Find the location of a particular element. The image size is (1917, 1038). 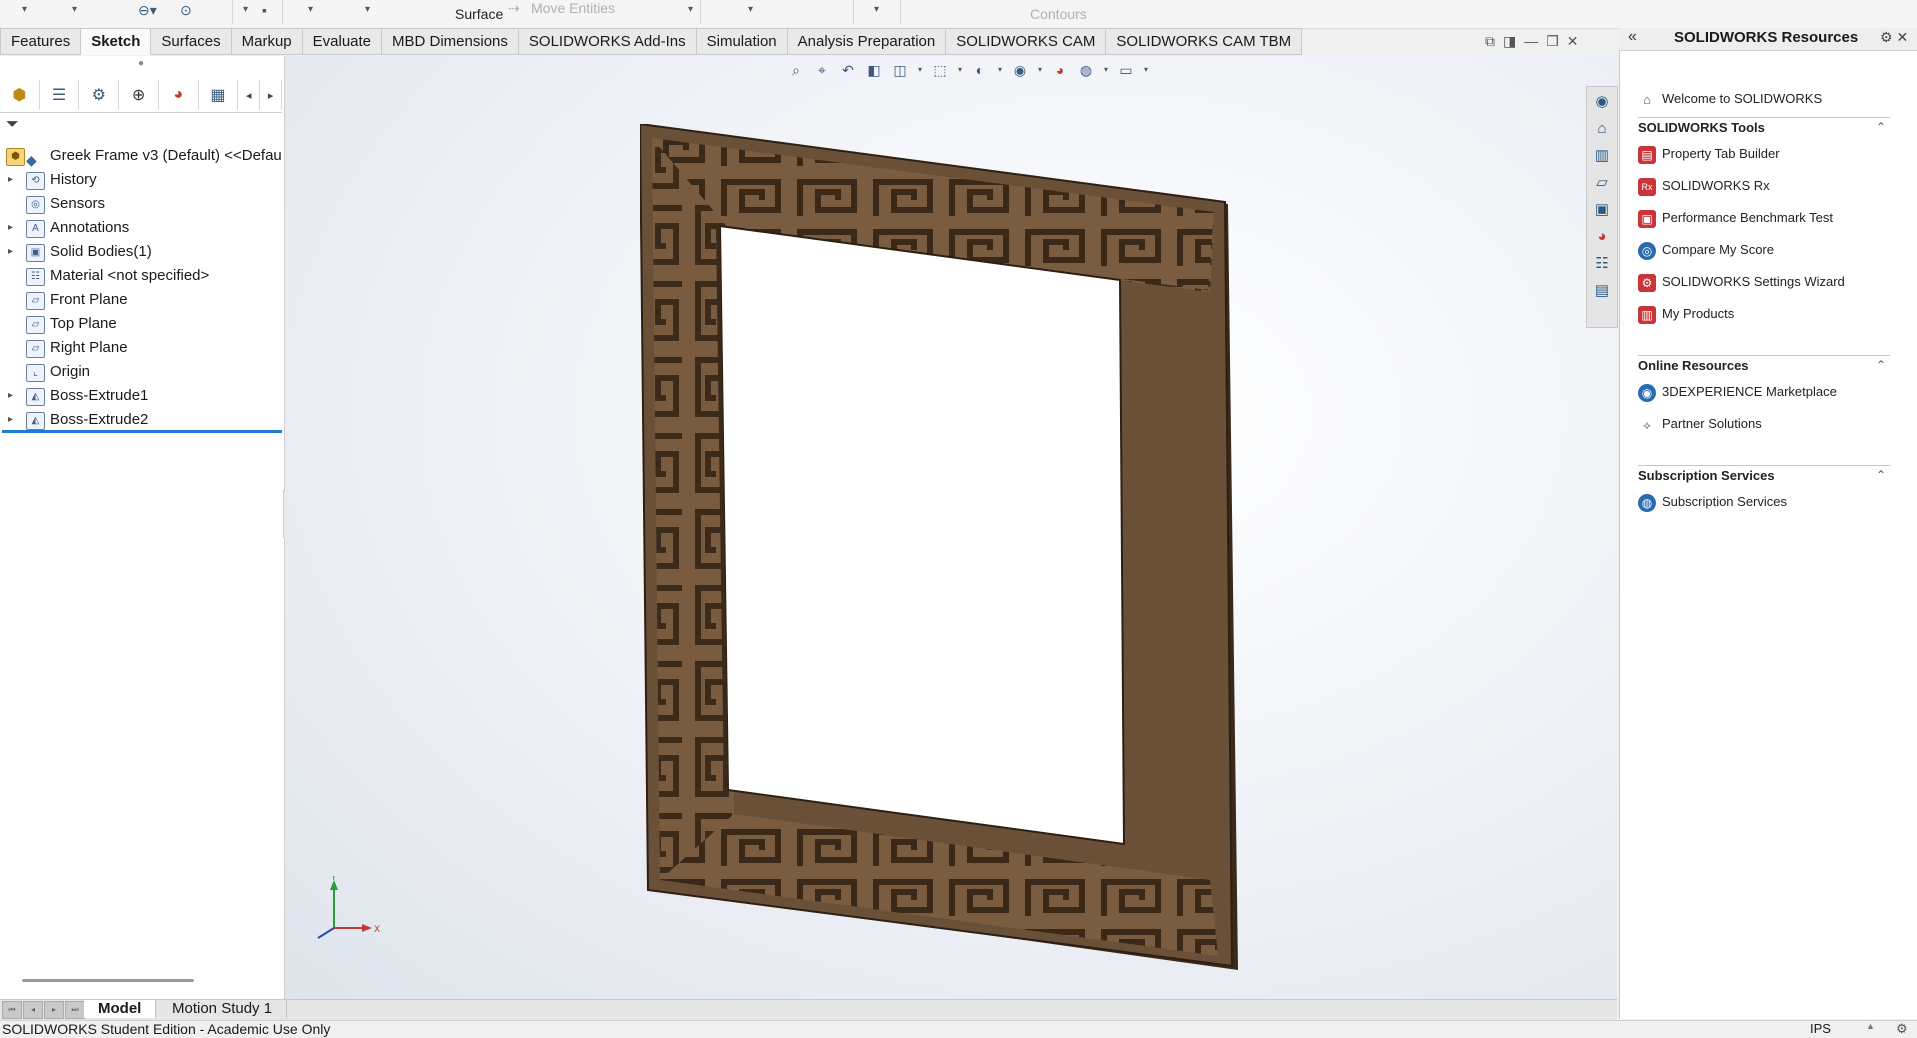

surface-label: Surface is located at coordinates (479, 14).